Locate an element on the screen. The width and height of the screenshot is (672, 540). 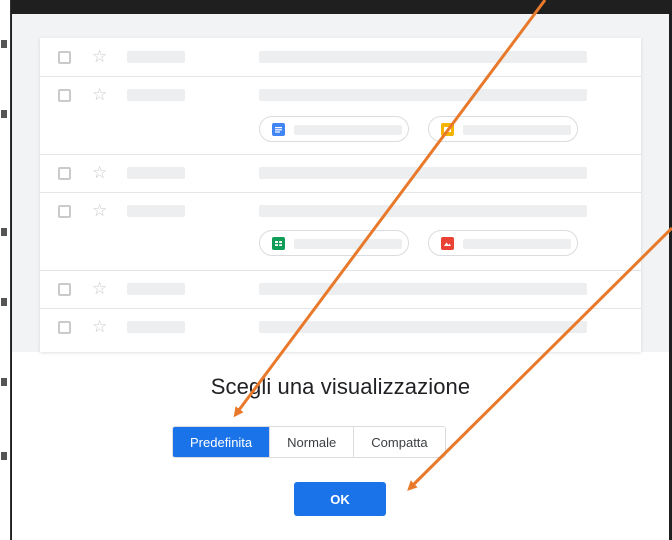
ok-button: OK is located at coordinates (340, 499).